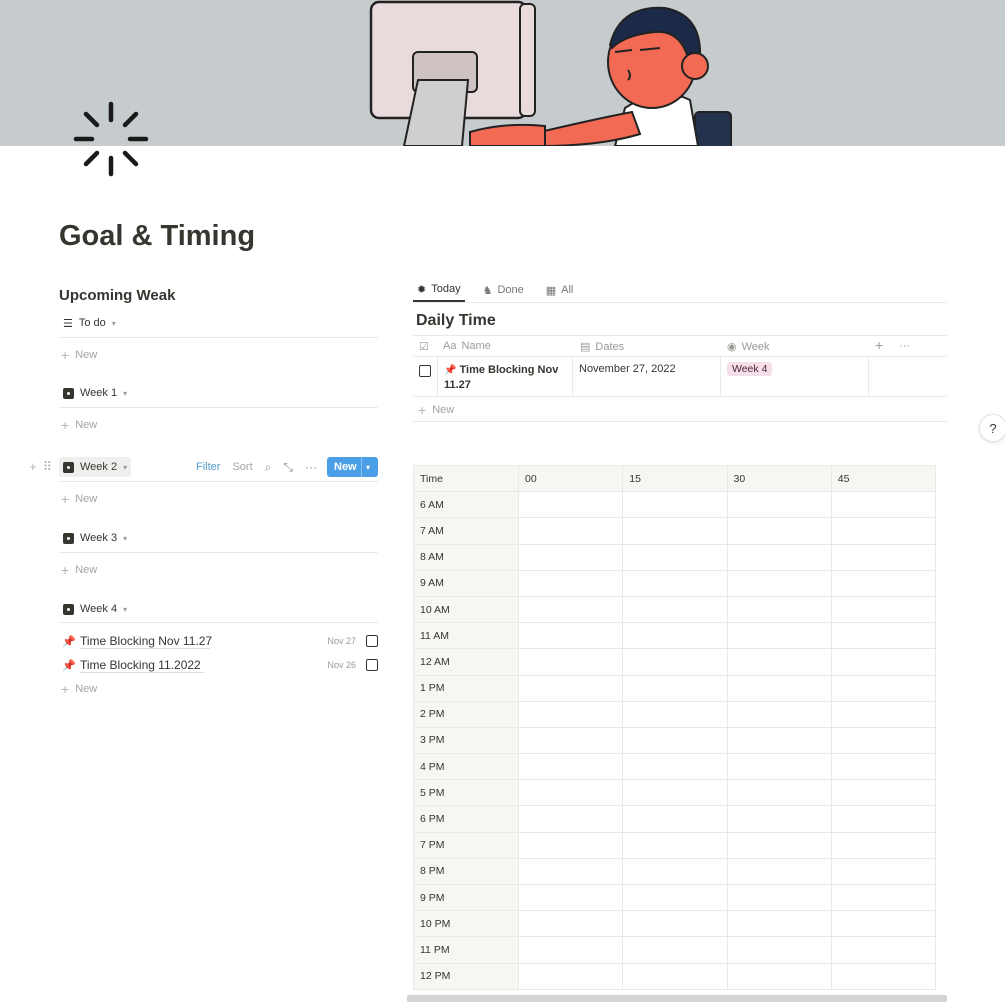 The height and width of the screenshot is (1005, 1005). I want to click on view-week-1: Week 1 ▾, so click(95, 393).